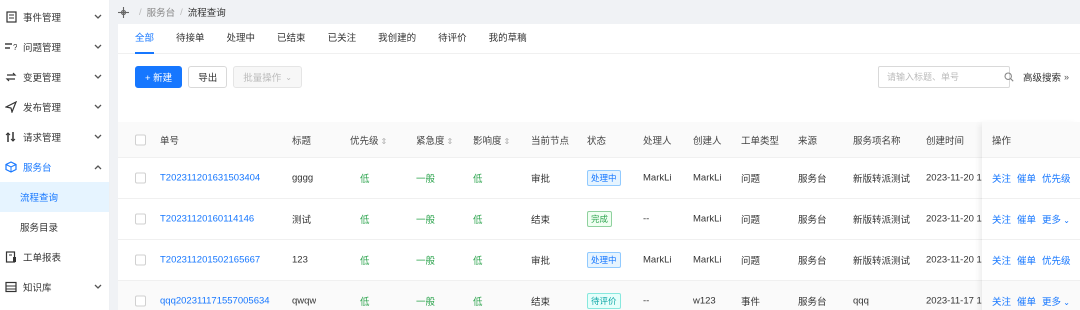 The image size is (1080, 310). What do you see at coordinates (604, 178) in the screenshot?
I see `status-tag: 处理中` at bounding box center [604, 178].